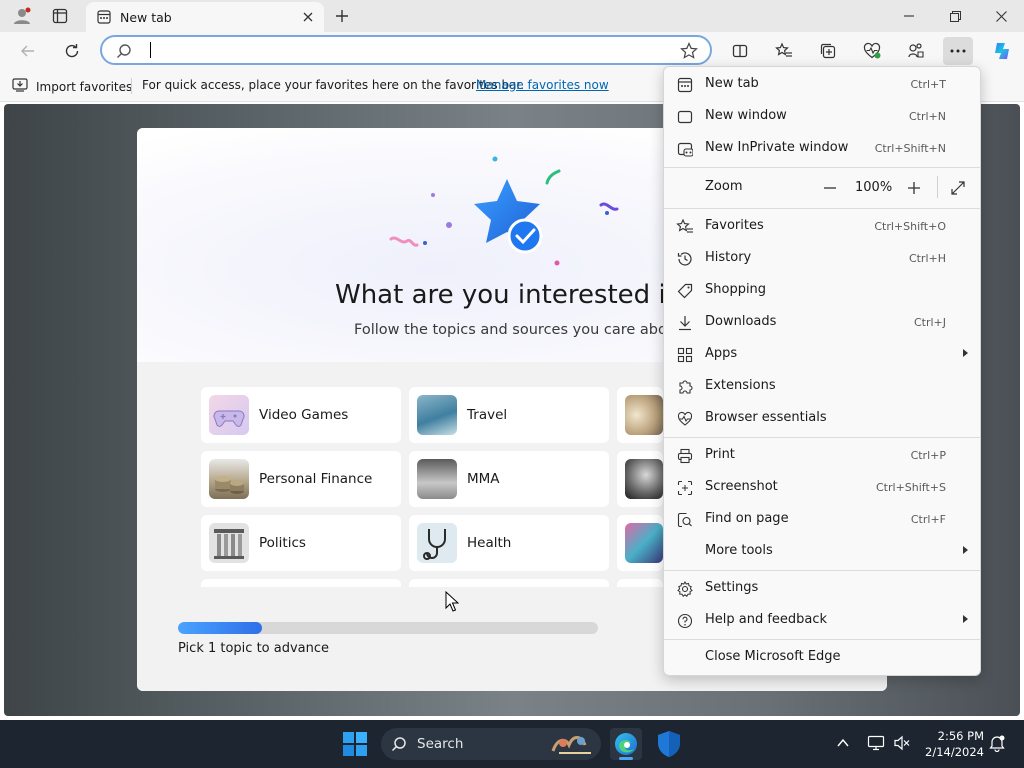 The image size is (1024, 768). What do you see at coordinates (437, 415) in the screenshot?
I see `travel-thumbnail` at bounding box center [437, 415].